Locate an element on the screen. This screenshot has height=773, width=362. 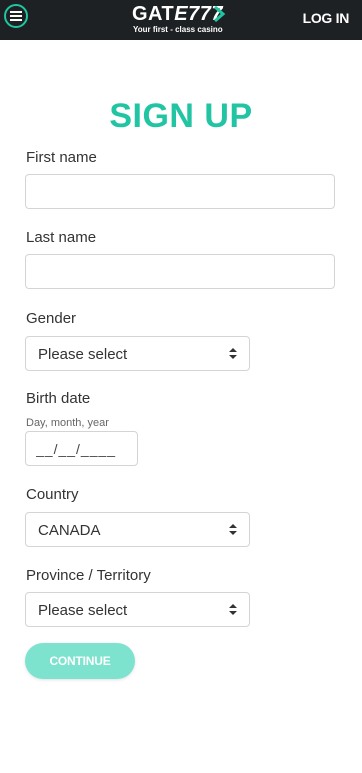
first-name-label: First name is located at coordinates (61, 157).